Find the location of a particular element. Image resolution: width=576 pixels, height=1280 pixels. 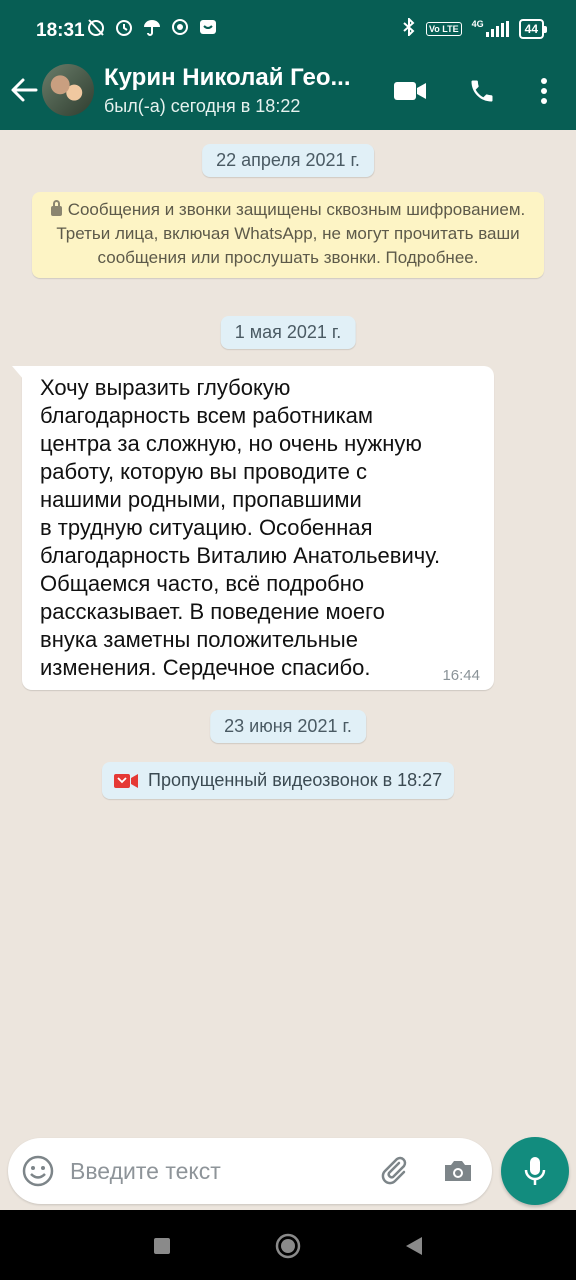

status-bar: 18:31 Vo LTE 4G 44 is located at coordinates (288, 25).